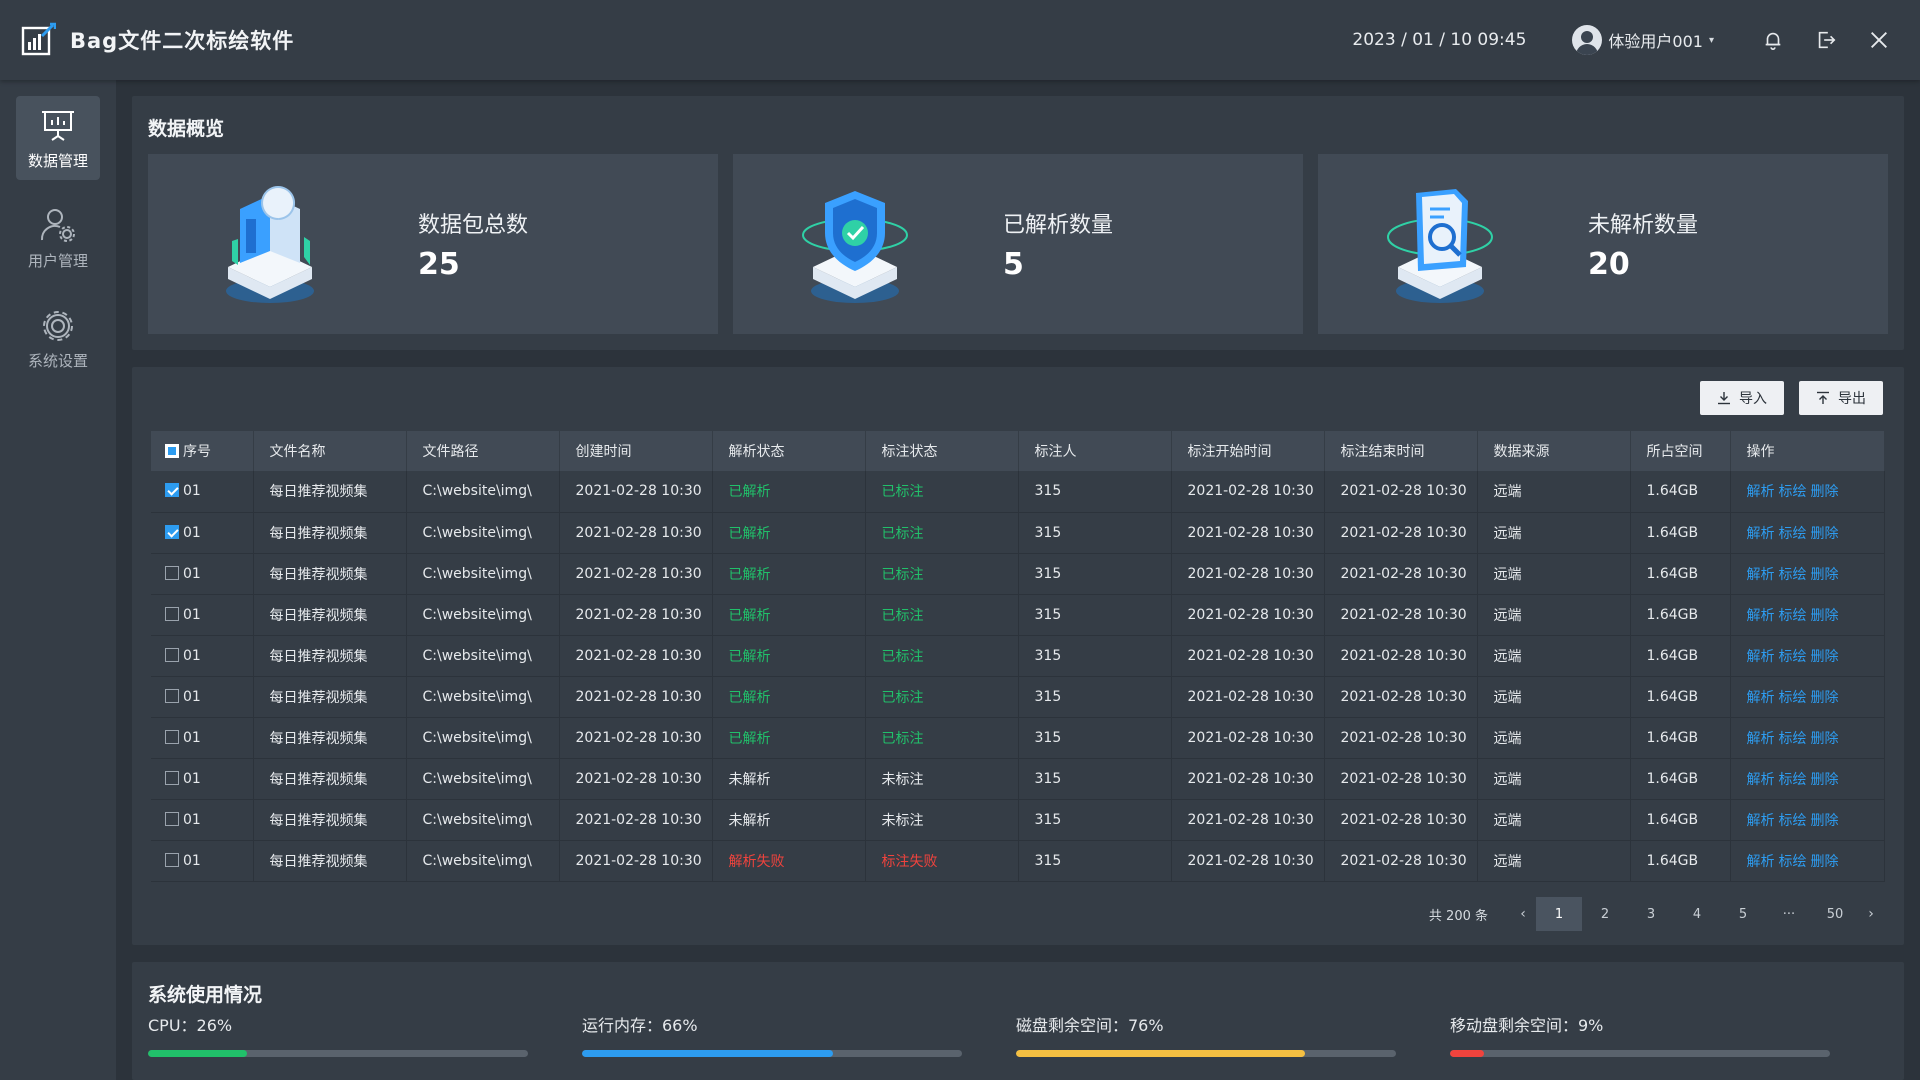 This screenshot has width=1920, height=1080. Describe the element at coordinates (789, 532) in the screenshot. I see `cell-parse-status: 已解析` at that location.